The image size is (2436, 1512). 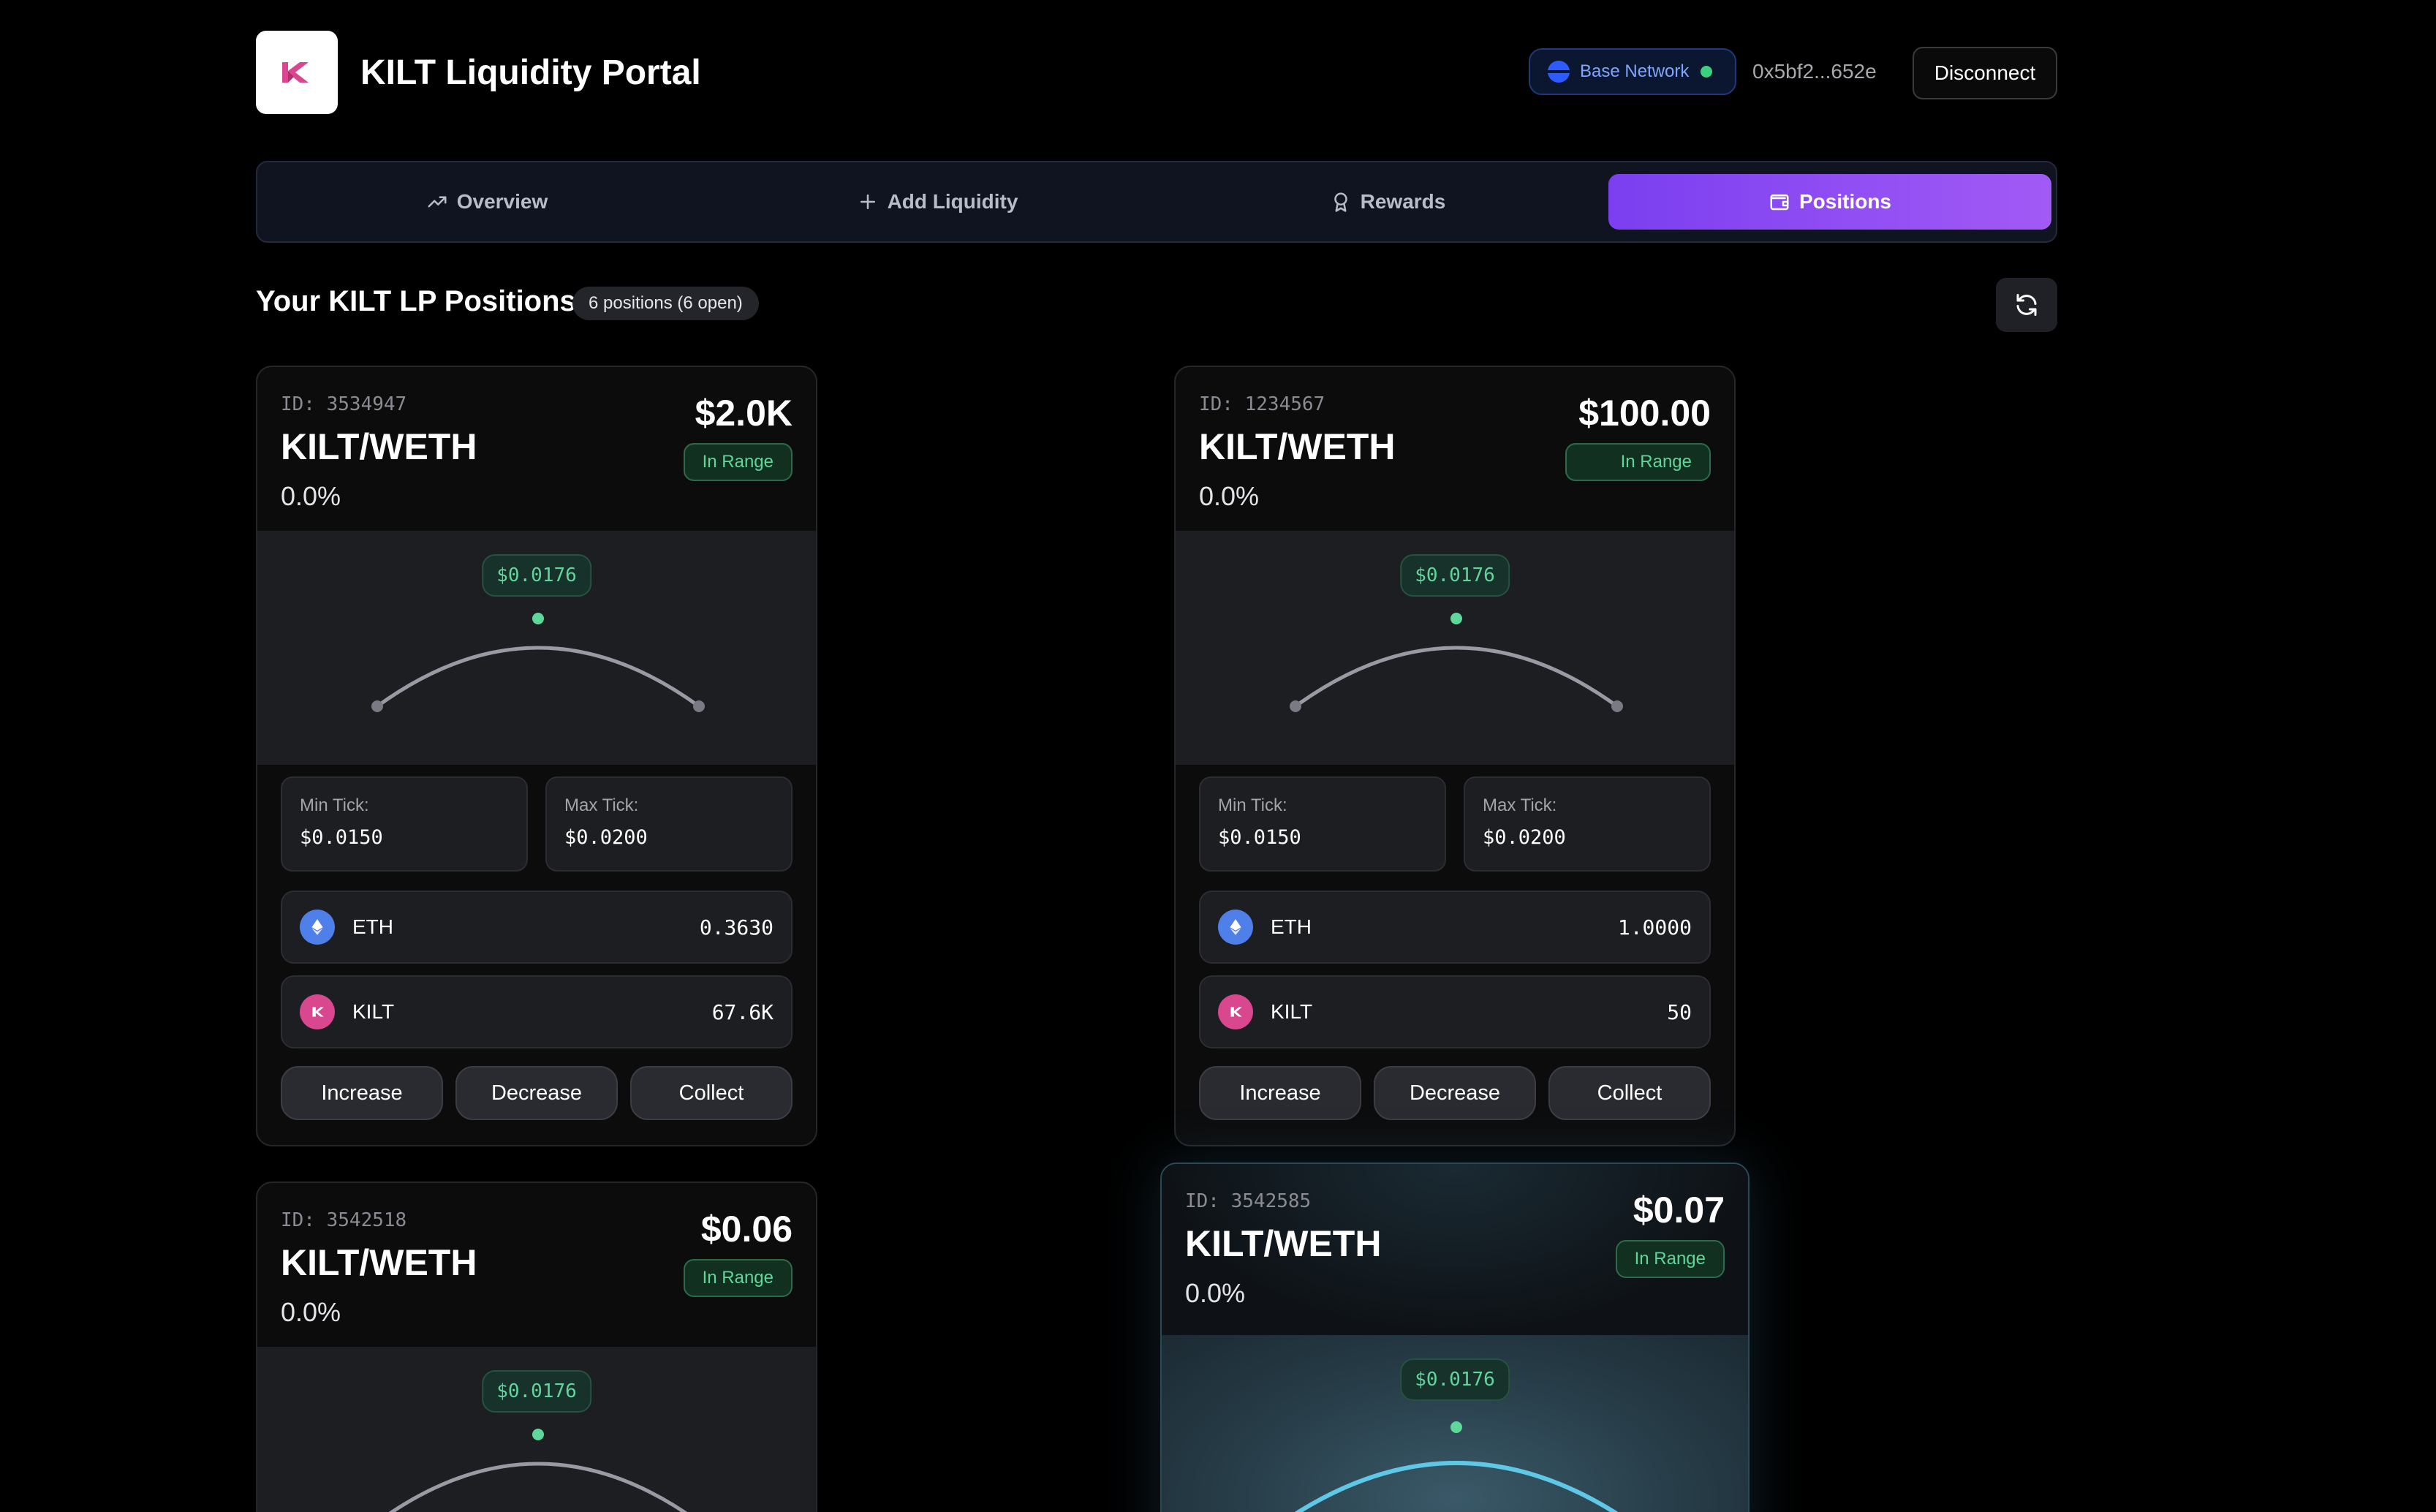 I want to click on token-amount: 50, so click(x=1679, y=1011).